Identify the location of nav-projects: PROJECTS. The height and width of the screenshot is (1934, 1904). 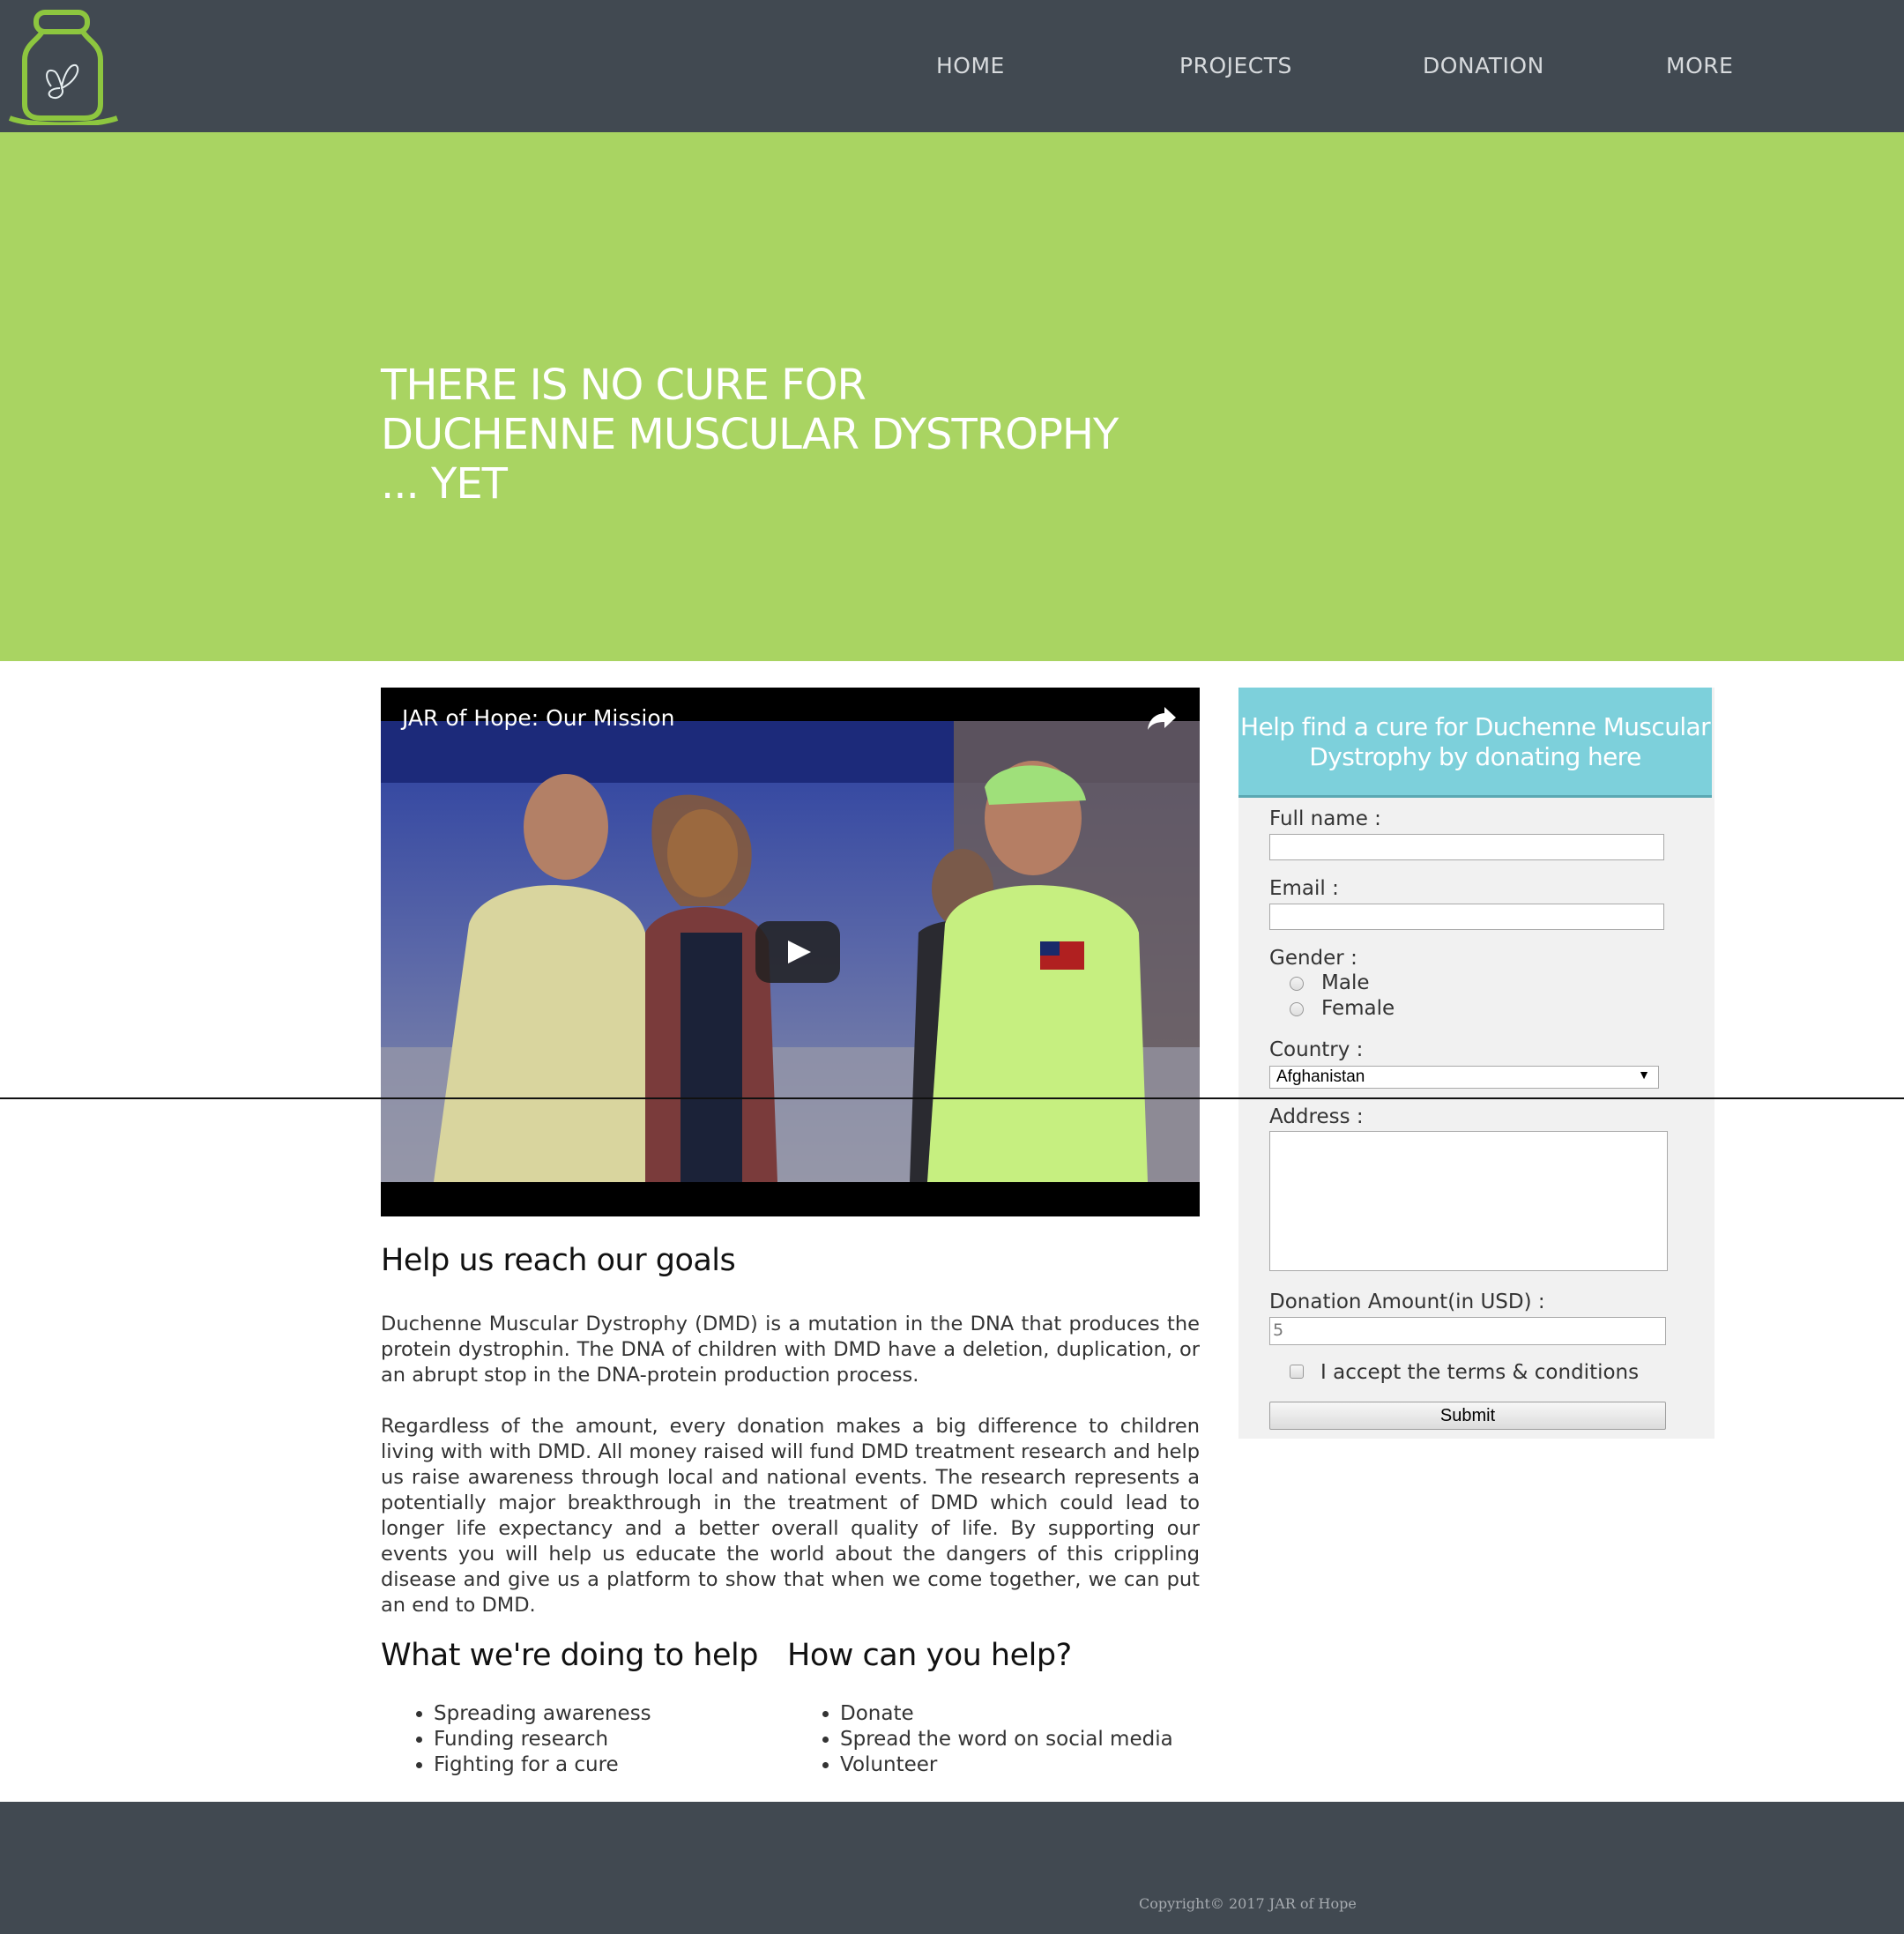
(1235, 65).